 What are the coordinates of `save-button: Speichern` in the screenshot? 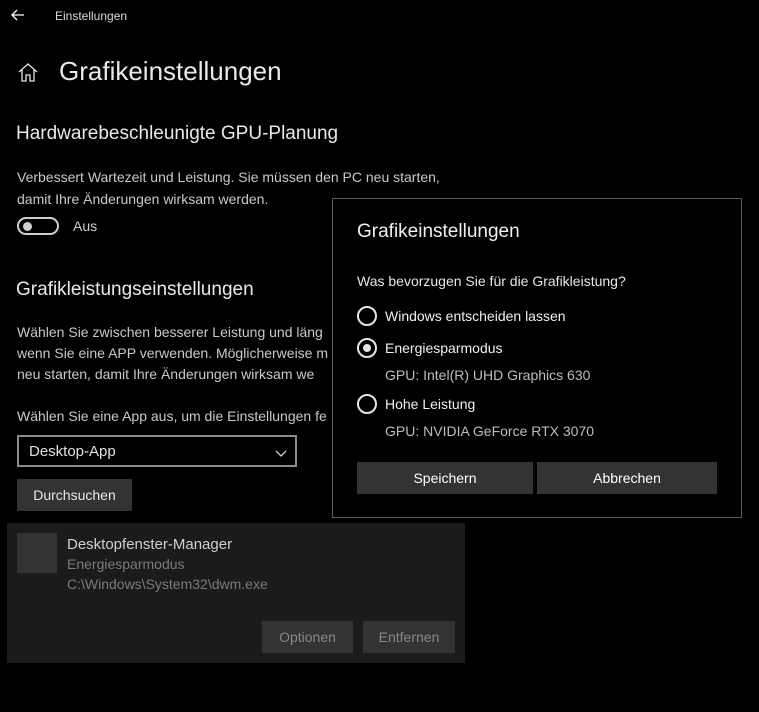 It's located at (445, 478).